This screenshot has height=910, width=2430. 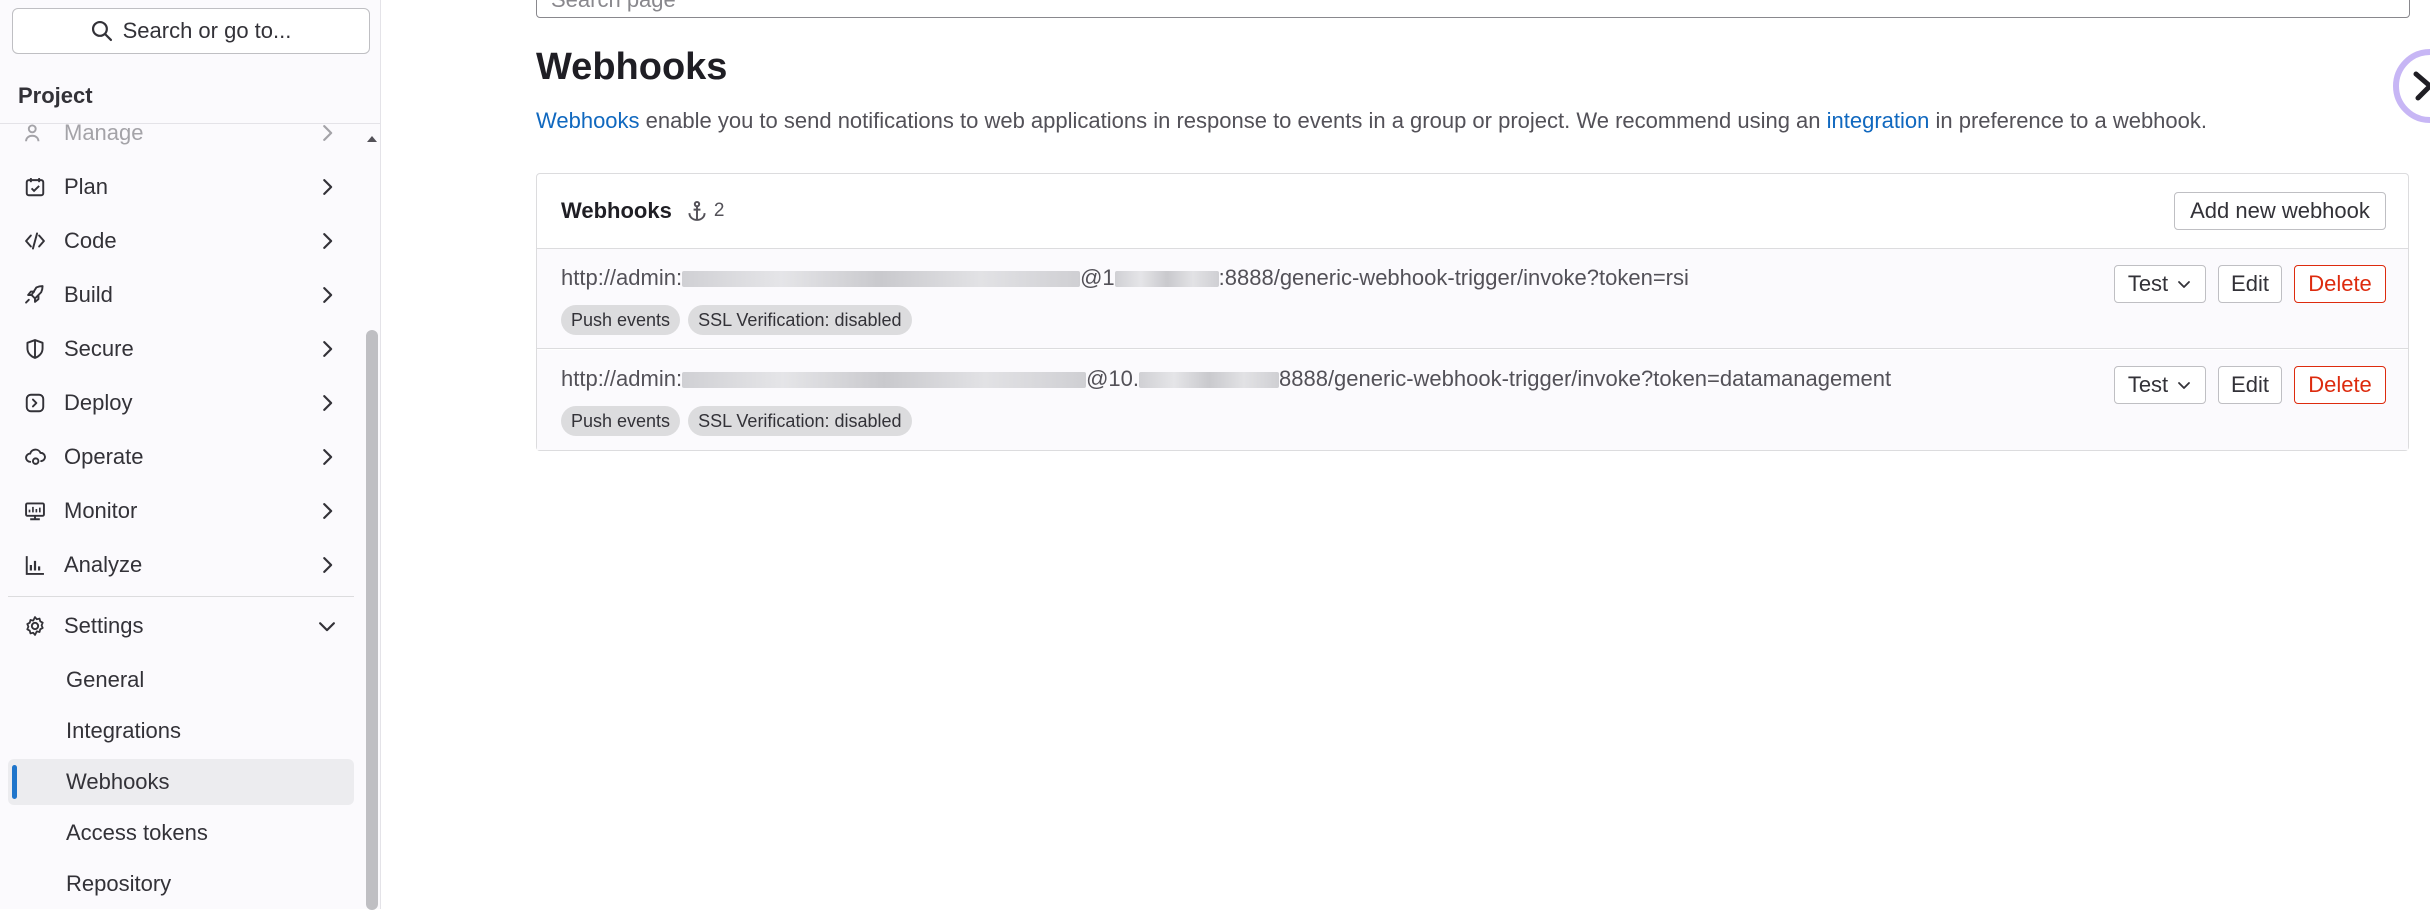 I want to click on users-icon, so click(x=35, y=135).